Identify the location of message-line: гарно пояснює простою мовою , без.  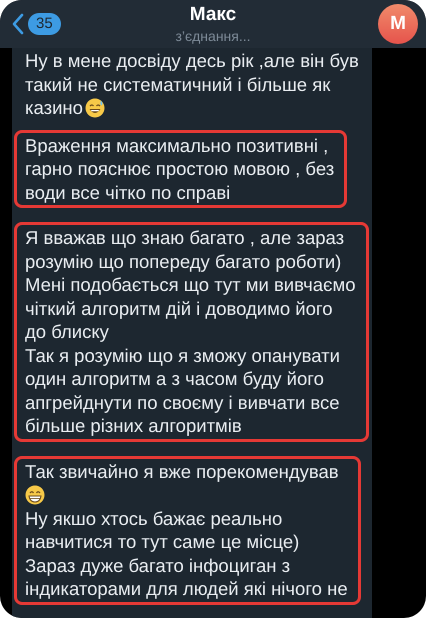
(179, 169).